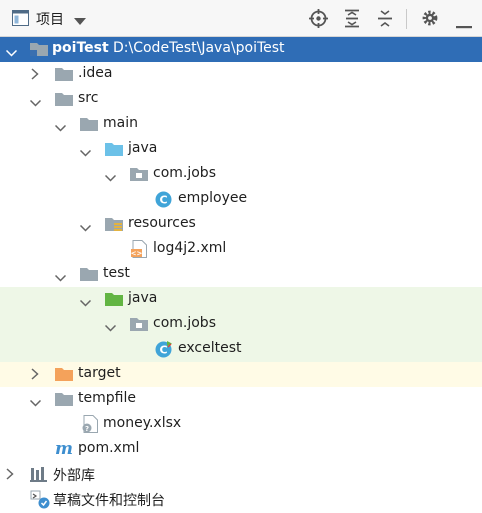  I want to click on tree-row-project-root: poiTest D:\CodeTest\Java\poiTest, so click(241, 49).